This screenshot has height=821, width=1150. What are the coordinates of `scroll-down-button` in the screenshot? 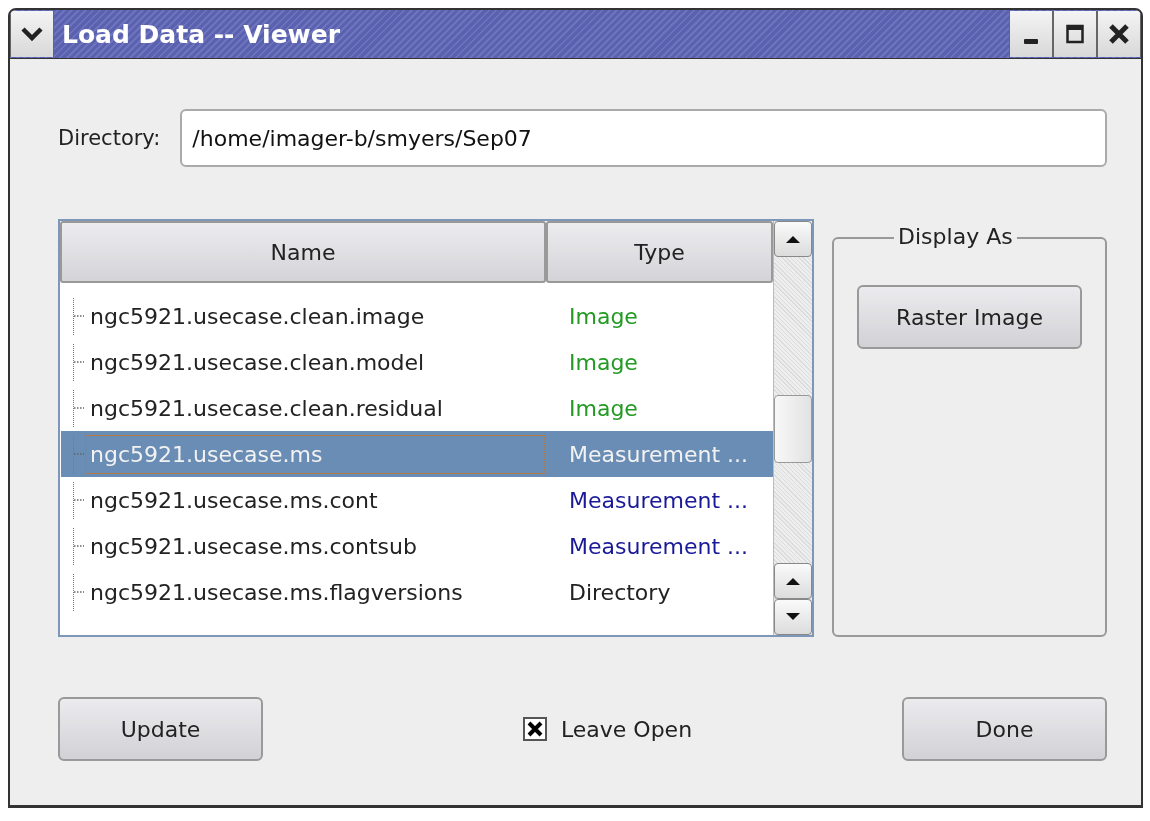 It's located at (793, 617).